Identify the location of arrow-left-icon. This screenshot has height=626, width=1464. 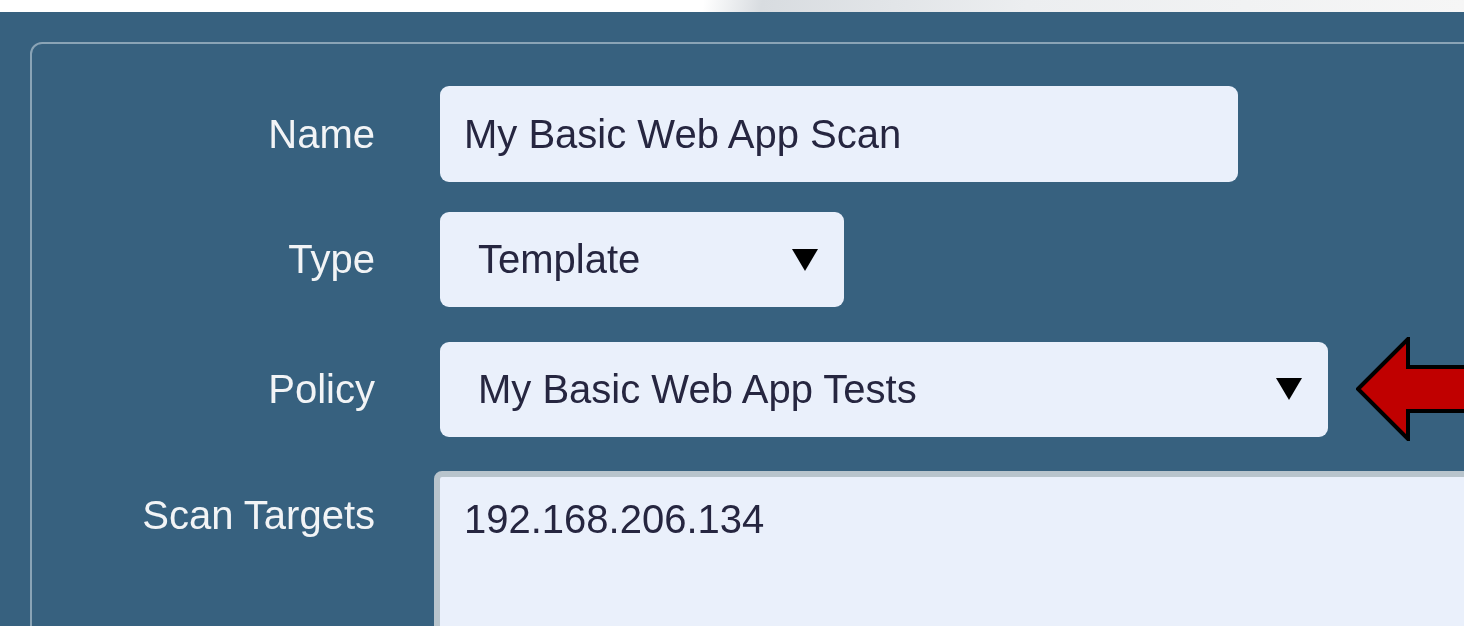
(1410, 389).